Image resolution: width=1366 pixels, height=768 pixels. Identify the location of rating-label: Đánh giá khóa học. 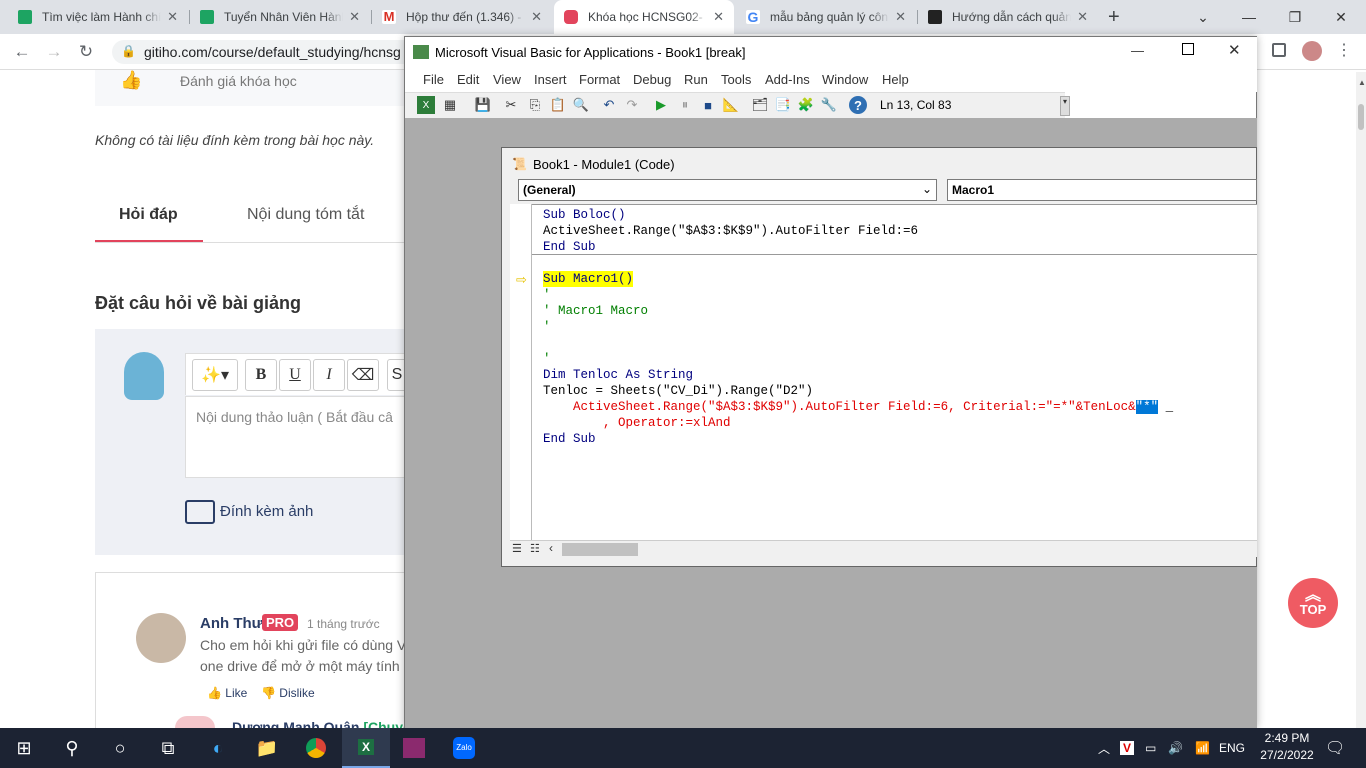
(238, 81).